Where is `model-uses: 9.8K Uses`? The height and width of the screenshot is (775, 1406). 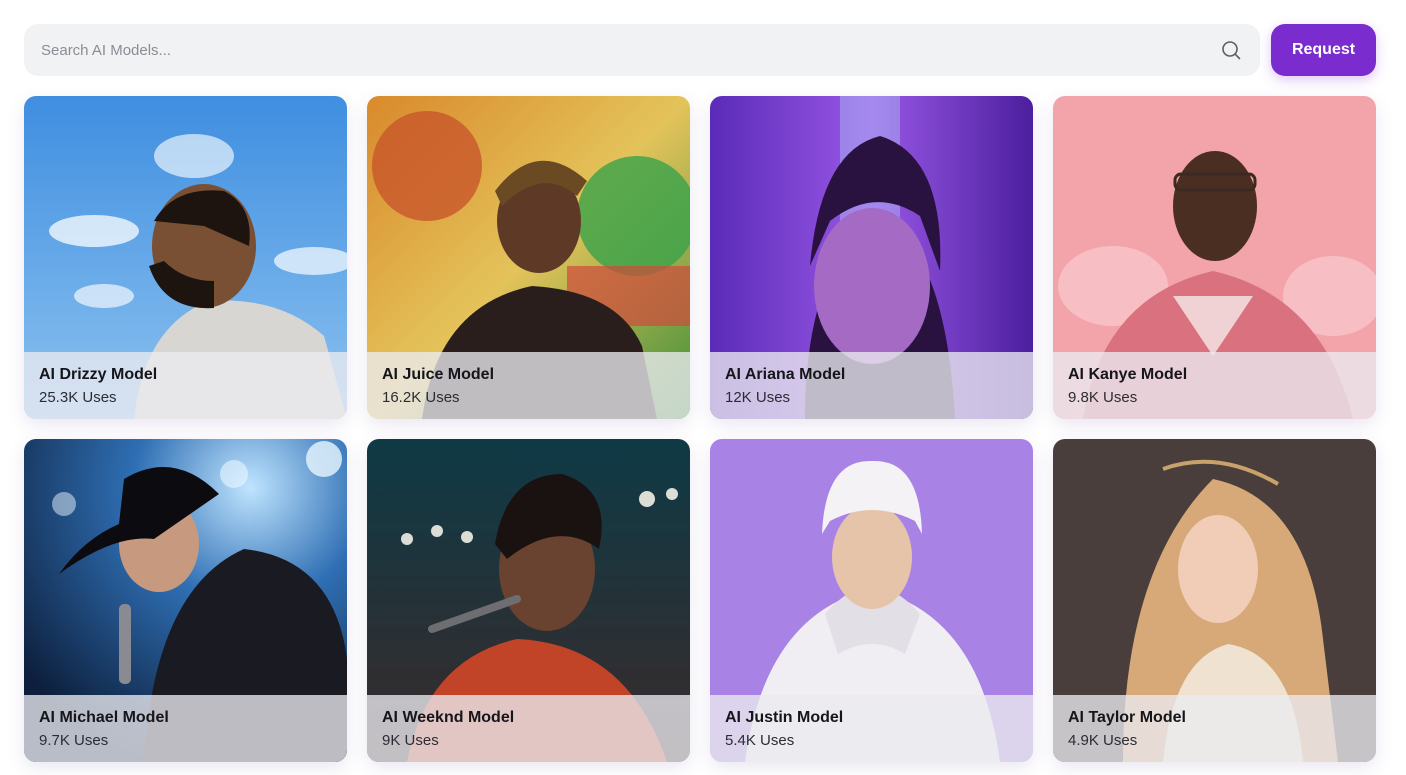 model-uses: 9.8K Uses is located at coordinates (1103, 397).